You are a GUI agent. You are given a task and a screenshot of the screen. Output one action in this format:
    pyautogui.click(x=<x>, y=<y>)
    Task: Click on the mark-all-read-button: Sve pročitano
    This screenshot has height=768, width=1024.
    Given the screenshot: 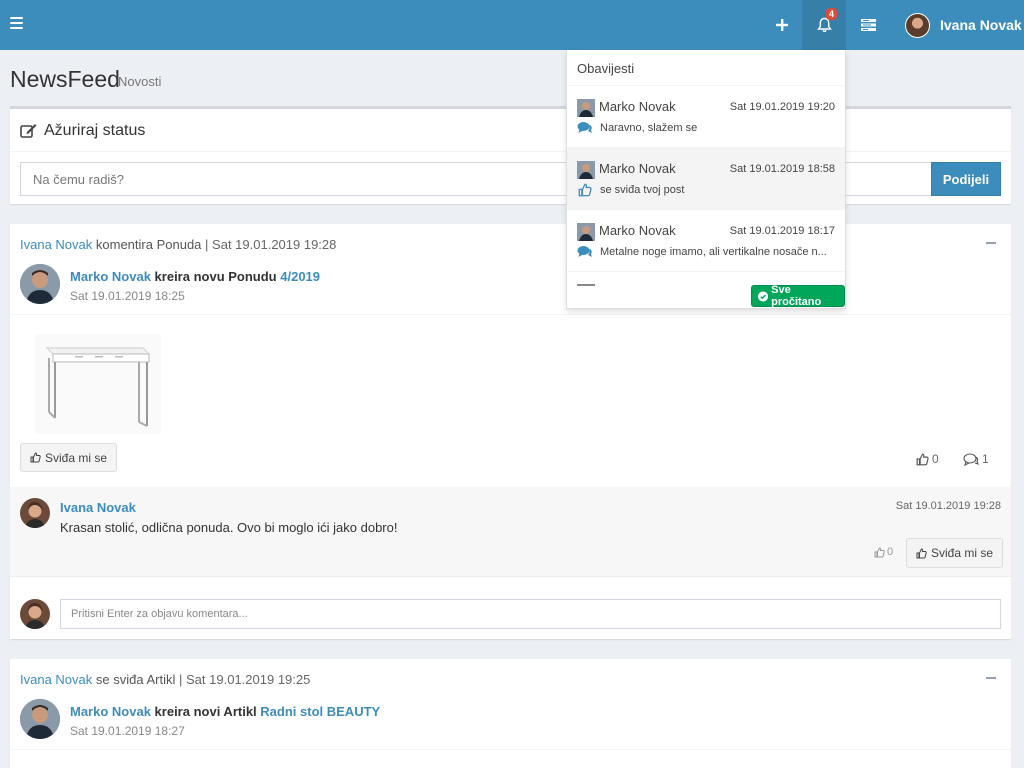 What is the action you would take?
    pyautogui.click(x=798, y=296)
    